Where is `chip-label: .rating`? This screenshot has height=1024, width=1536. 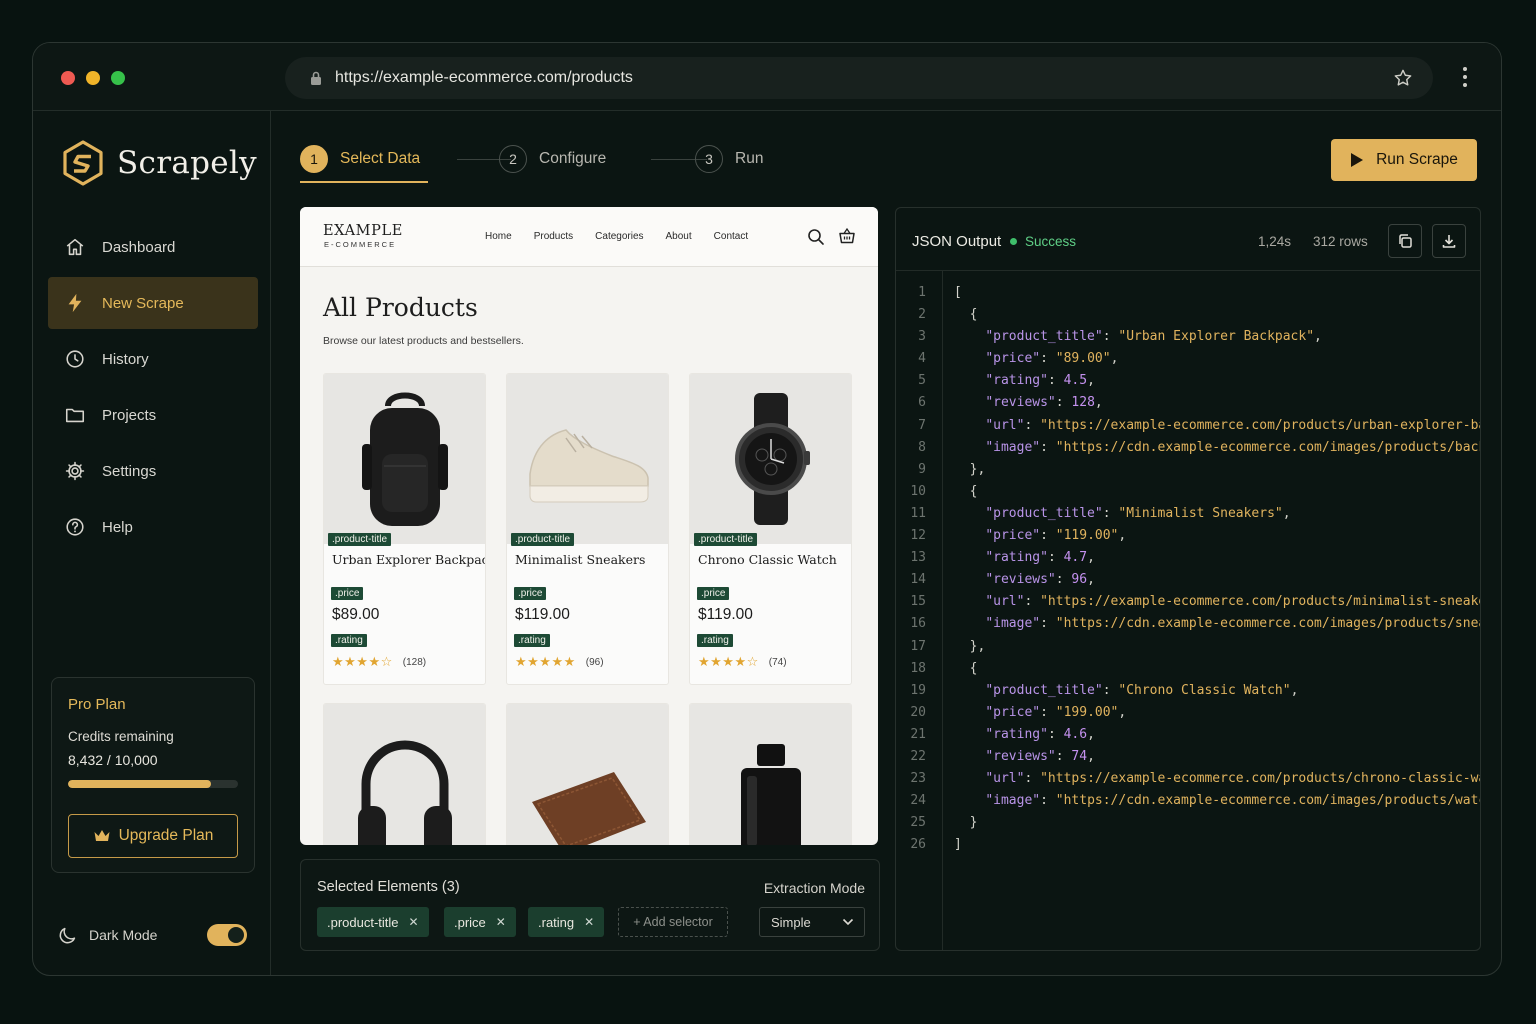
chip-label: .rating is located at coordinates (556, 922).